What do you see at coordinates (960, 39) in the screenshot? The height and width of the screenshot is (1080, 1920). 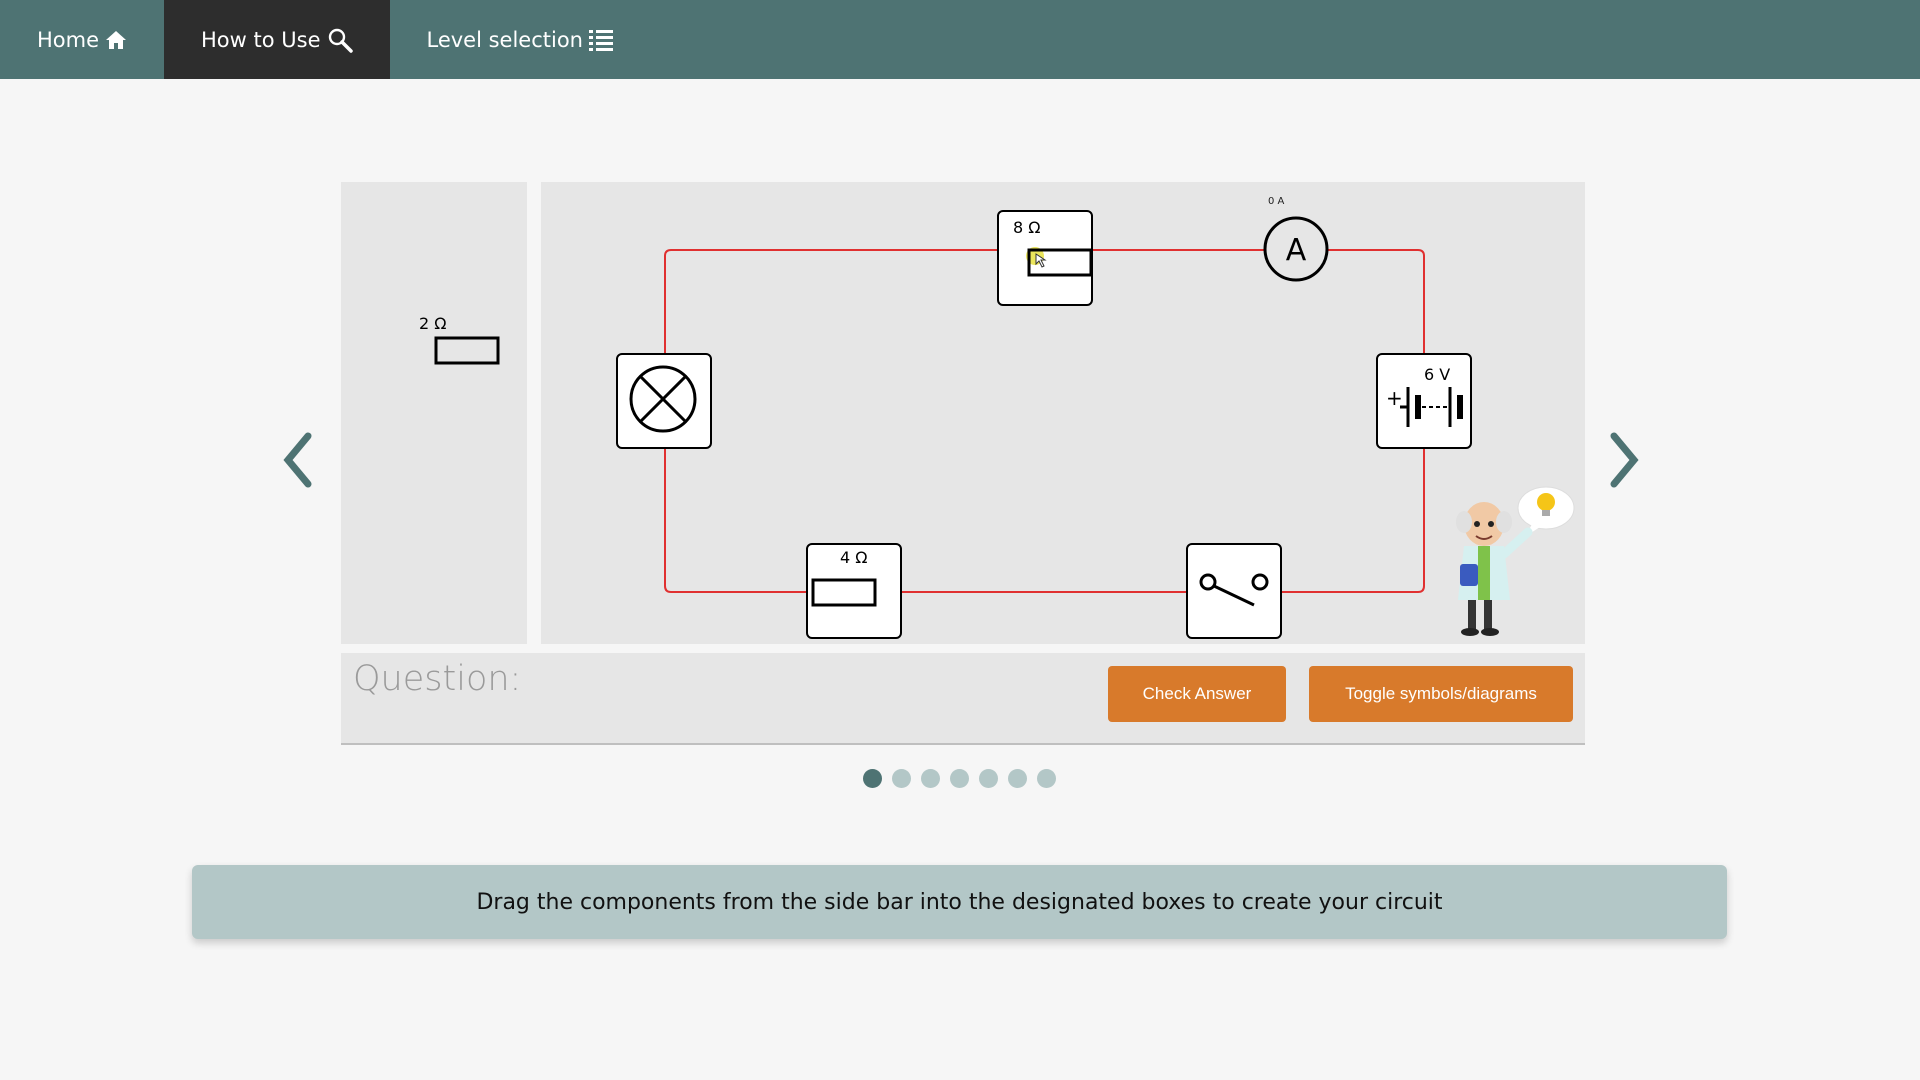 I see `top-nav: Home How to Use Level selection` at bounding box center [960, 39].